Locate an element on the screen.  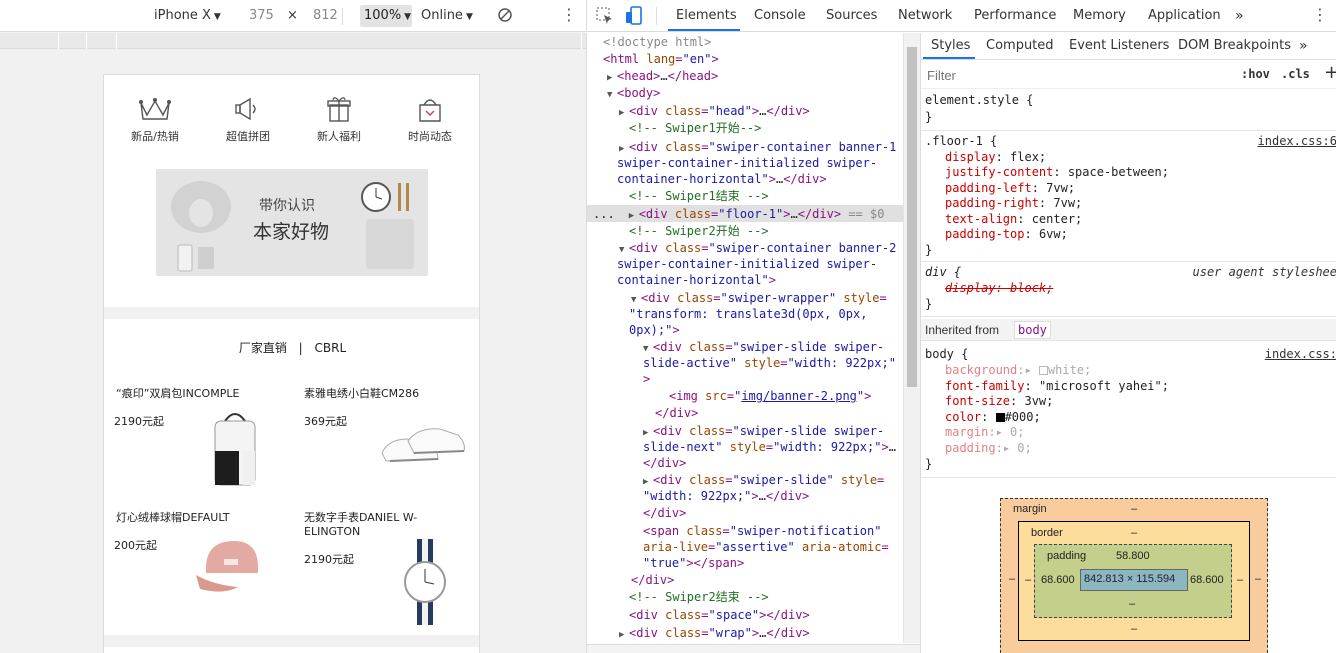
network-select: Online ▼ is located at coordinates (447, 15).